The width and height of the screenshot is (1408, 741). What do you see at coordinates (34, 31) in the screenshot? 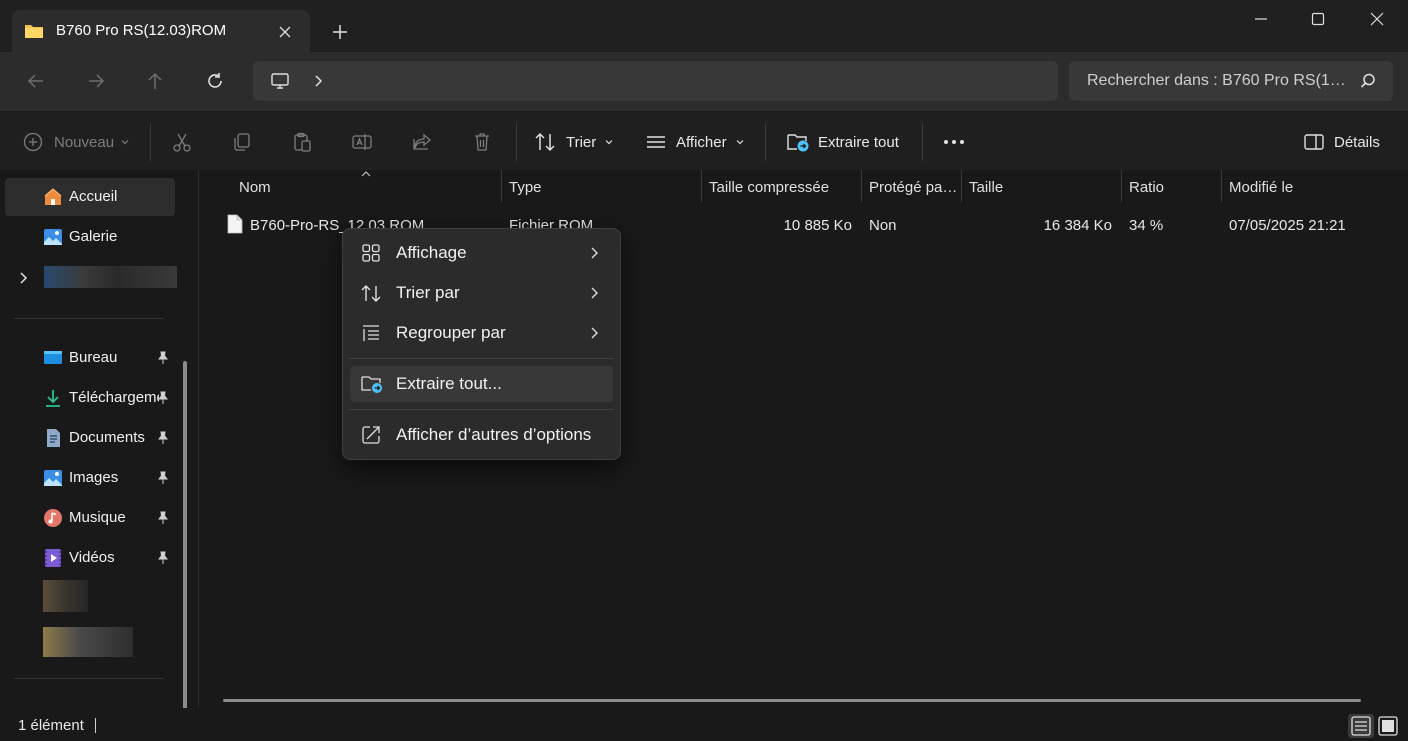
I see `folder-icon` at bounding box center [34, 31].